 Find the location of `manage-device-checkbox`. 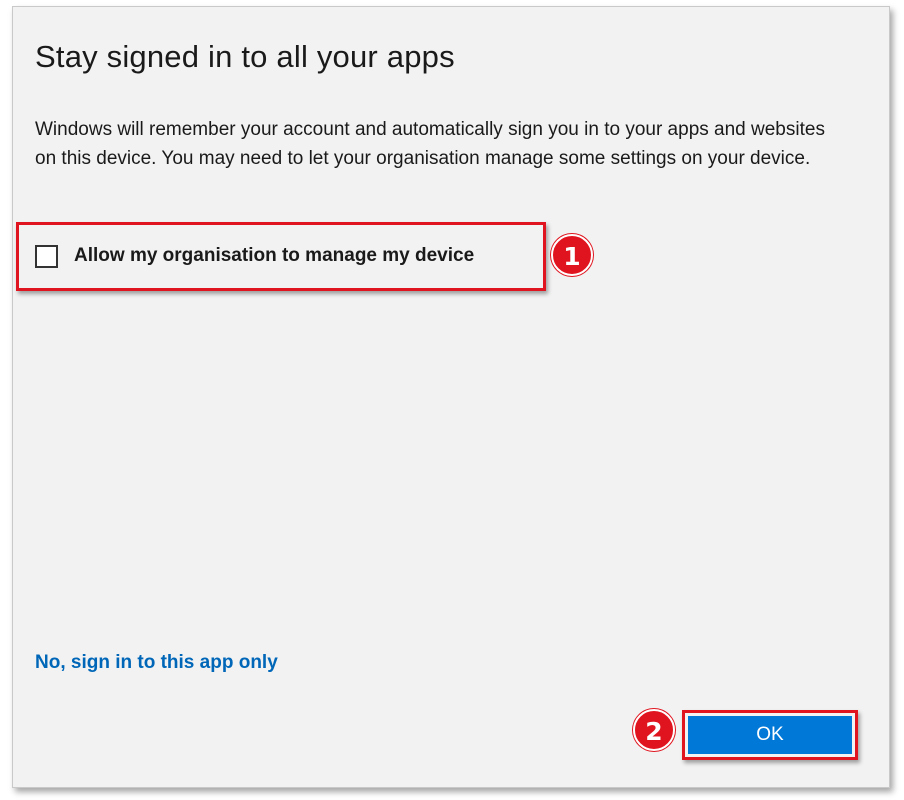

manage-device-checkbox is located at coordinates (46, 256).